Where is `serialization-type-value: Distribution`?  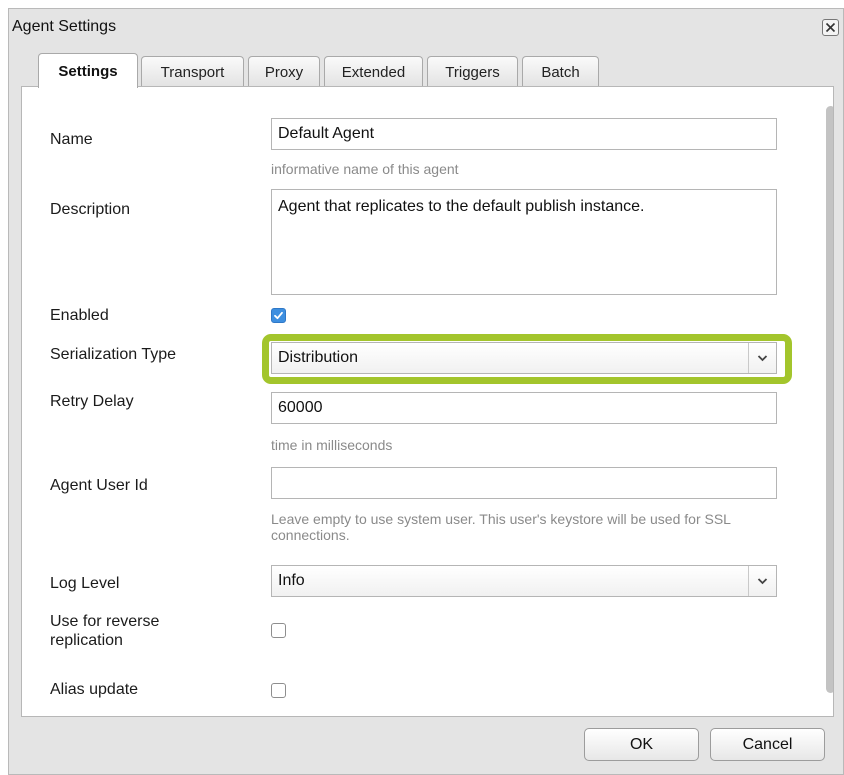
serialization-type-value: Distribution is located at coordinates (318, 357).